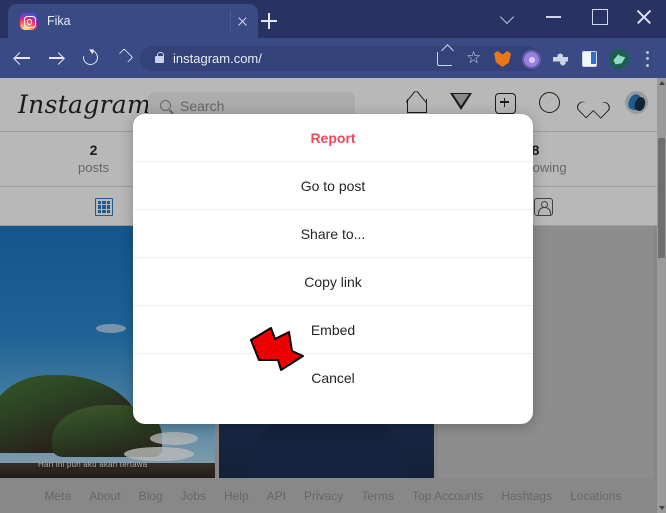 This screenshot has width=666, height=513. What do you see at coordinates (647, 59) in the screenshot?
I see `browser-menu-kebab-icon` at bounding box center [647, 59].